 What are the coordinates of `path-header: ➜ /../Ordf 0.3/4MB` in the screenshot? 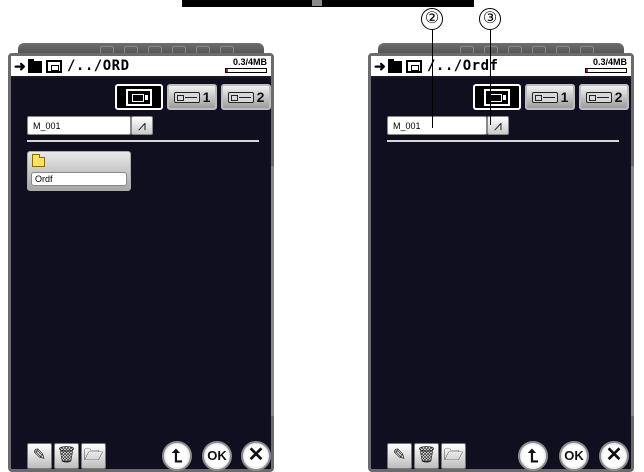 It's located at (501, 67).